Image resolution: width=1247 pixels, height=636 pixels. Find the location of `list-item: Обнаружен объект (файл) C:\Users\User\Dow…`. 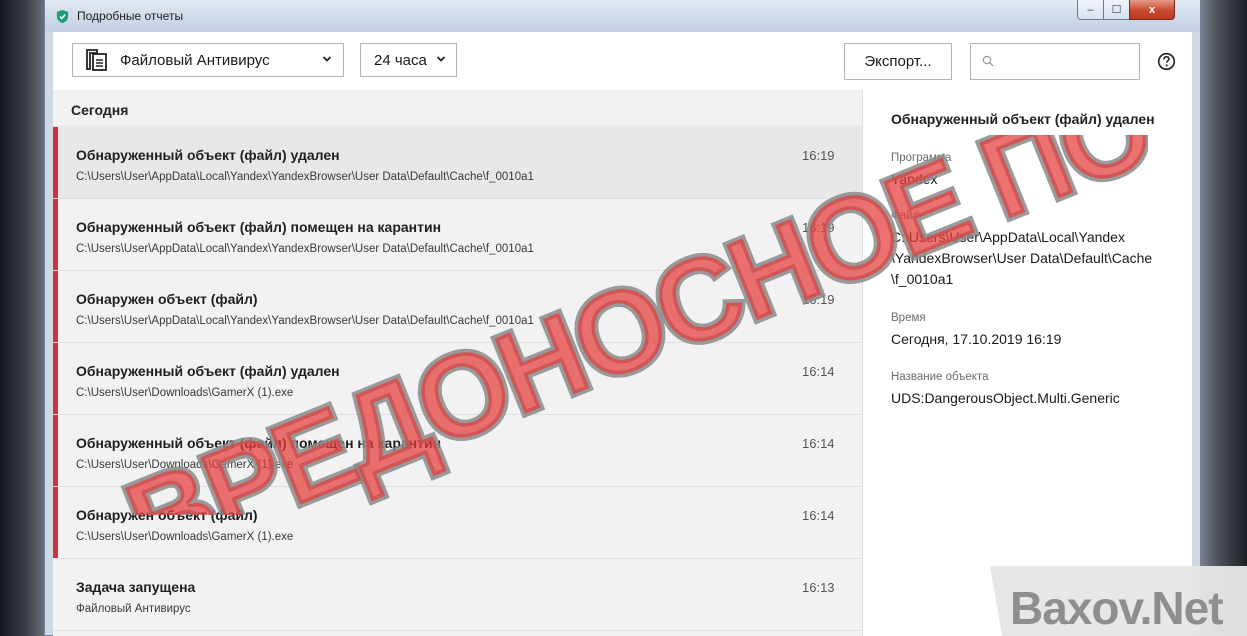

list-item: Обнаружен объект (файл) C:\Users\User\Dow… is located at coordinates (457, 523).